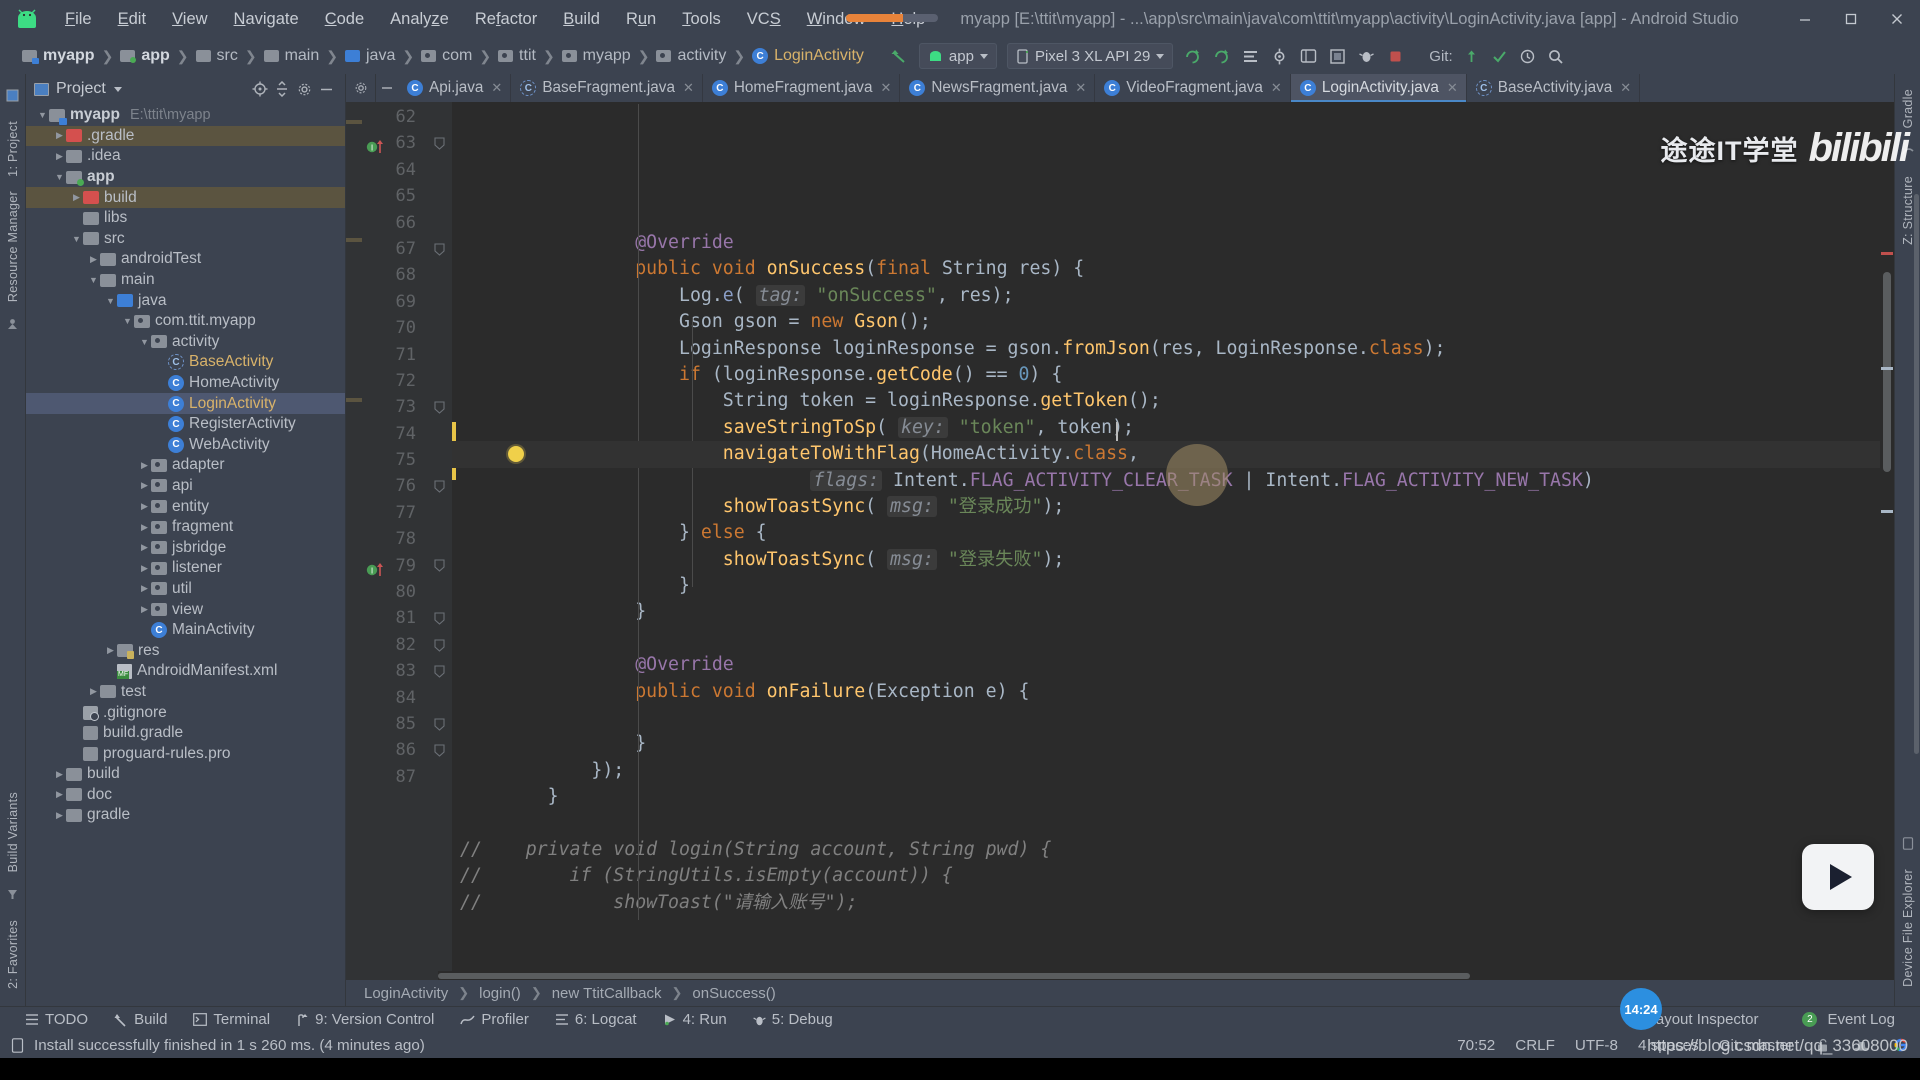 The width and height of the screenshot is (1920, 1080). I want to click on minimize-button, so click(1805, 19).